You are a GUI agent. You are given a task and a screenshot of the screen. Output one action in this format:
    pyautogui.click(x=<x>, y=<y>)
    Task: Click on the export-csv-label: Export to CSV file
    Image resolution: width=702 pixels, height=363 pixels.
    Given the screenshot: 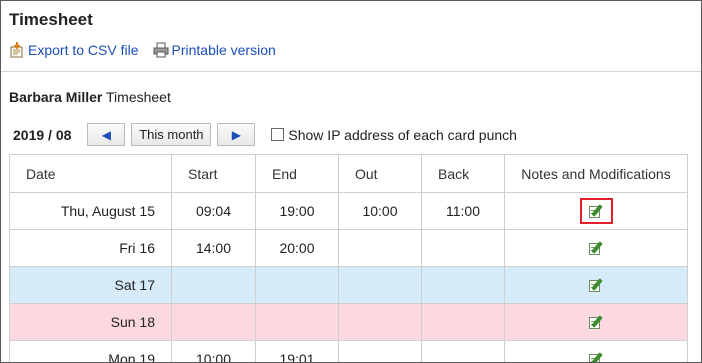 What is the action you would take?
    pyautogui.click(x=83, y=50)
    